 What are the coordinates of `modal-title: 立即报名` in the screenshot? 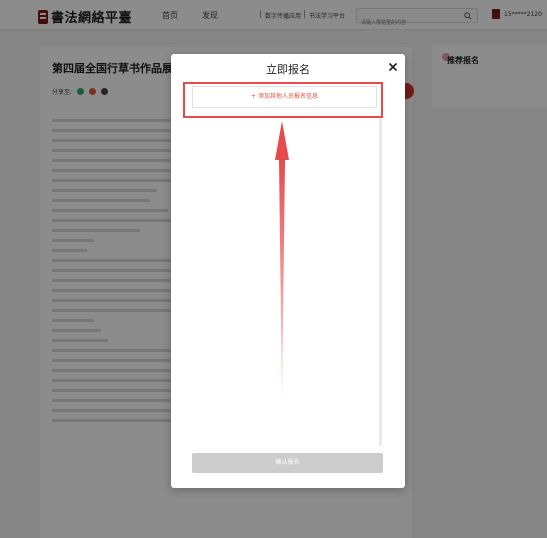 It's located at (288, 69).